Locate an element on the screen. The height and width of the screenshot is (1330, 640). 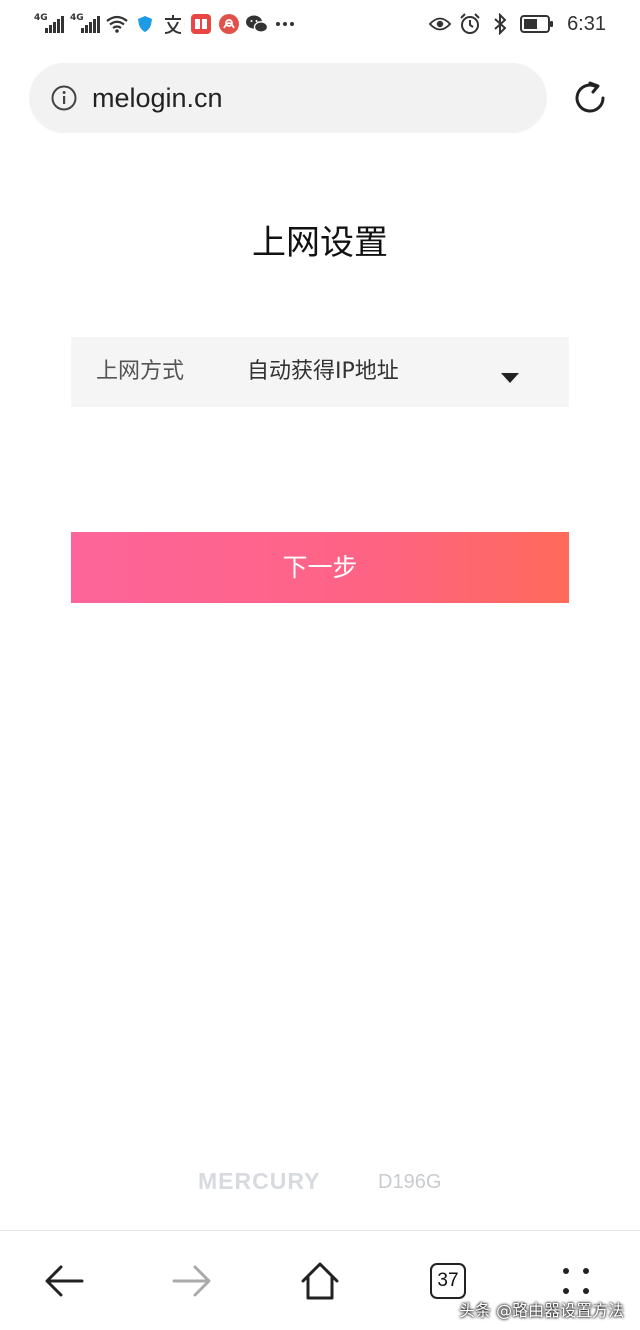
status-bar: 4G 4G 6:31 is located at coordinates (320, 24).